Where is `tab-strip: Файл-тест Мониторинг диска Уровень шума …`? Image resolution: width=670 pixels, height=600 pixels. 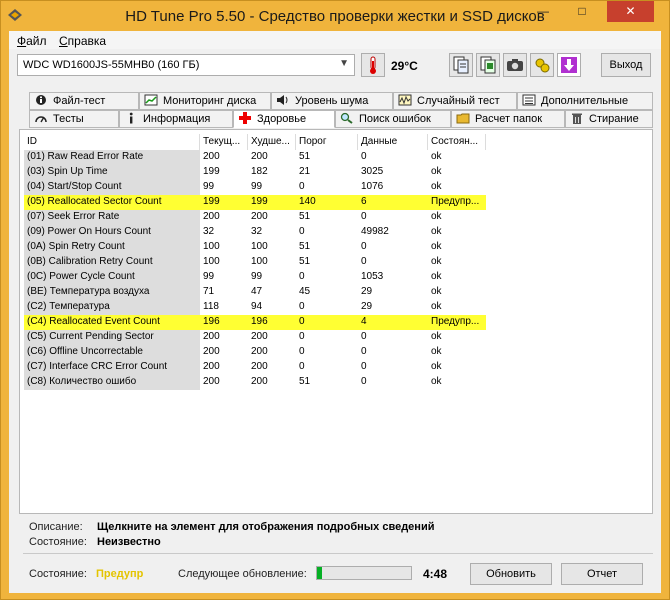
tab-strip: Файл-тест Мониторинг диска Уровень шума … is located at coordinates (340, 111).